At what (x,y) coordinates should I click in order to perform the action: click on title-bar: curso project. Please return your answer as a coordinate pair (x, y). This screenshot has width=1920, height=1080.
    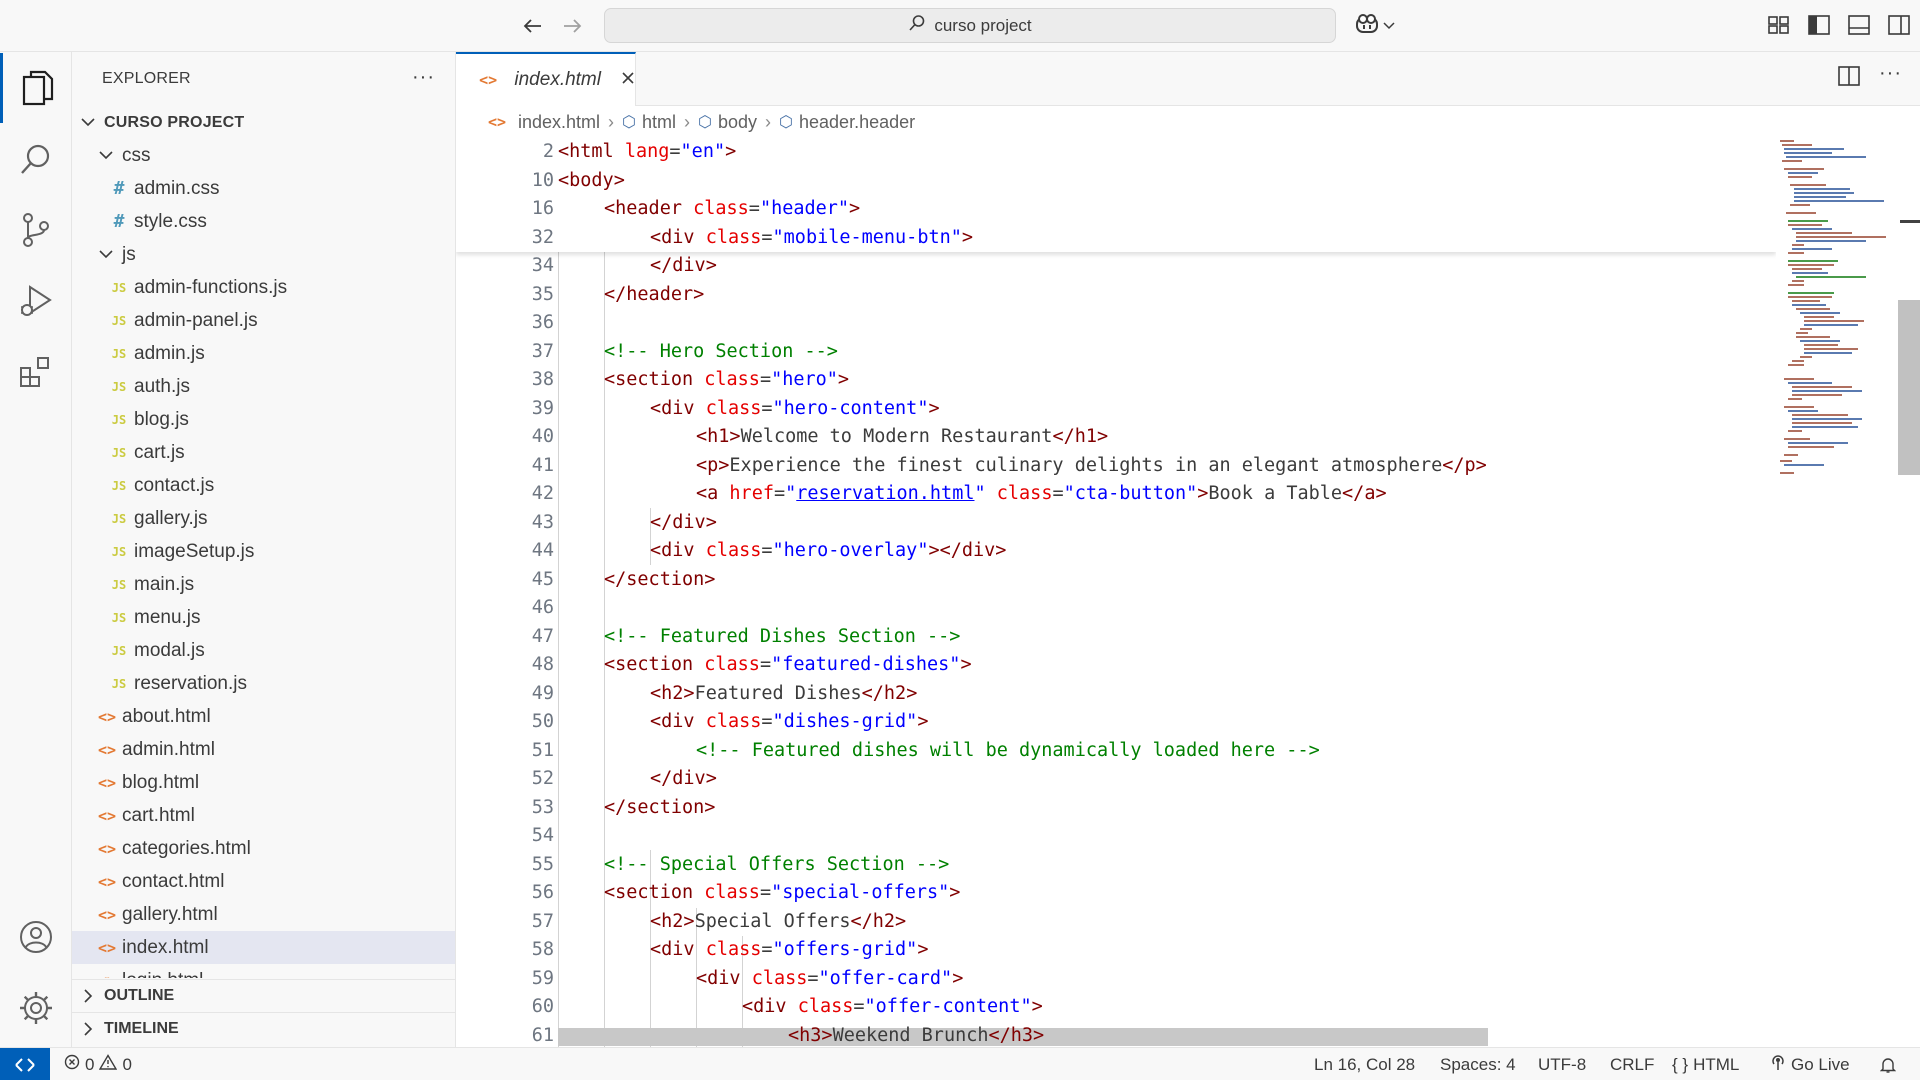
    Looking at the image, I should click on (960, 26).